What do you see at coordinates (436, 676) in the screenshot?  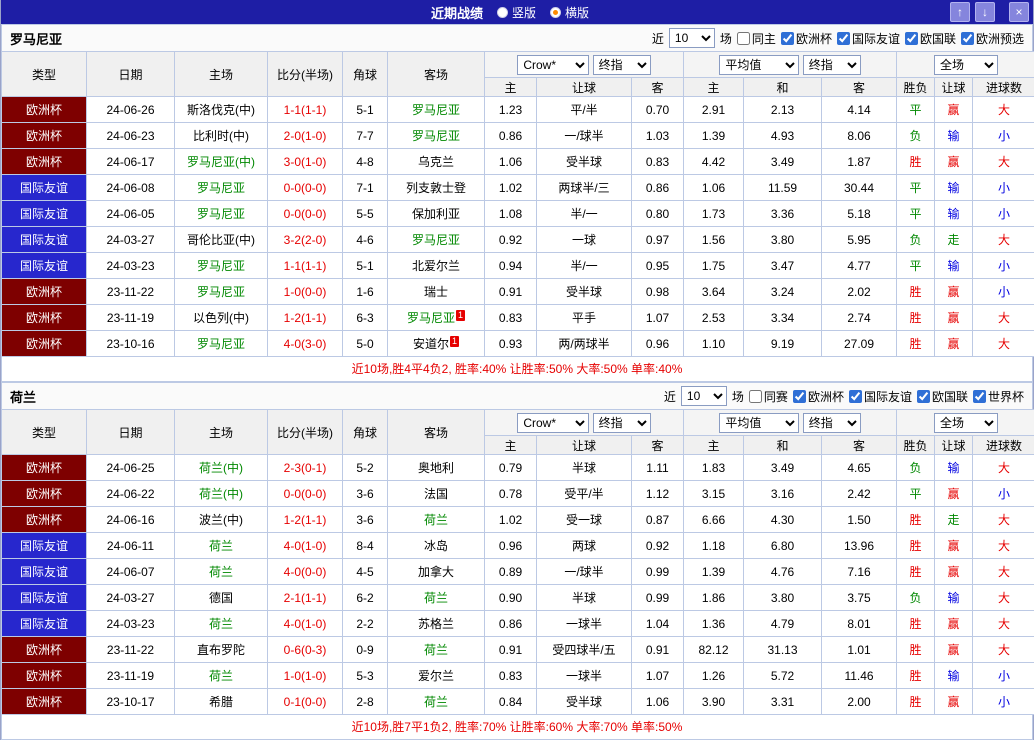 I see `team-label: 爱尔兰` at bounding box center [436, 676].